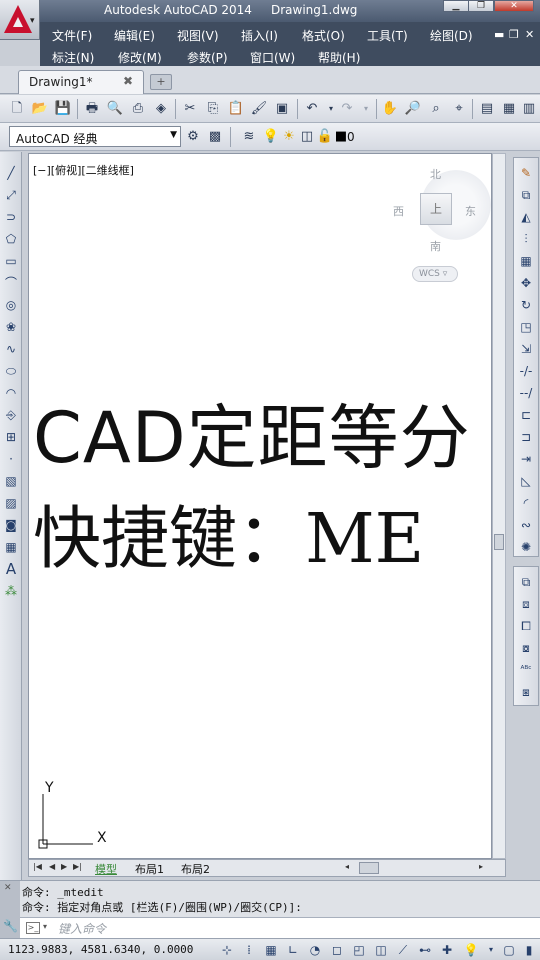  What do you see at coordinates (271, 137) in the screenshot?
I see `layer-on-bulb-icon: 💡` at bounding box center [271, 137].